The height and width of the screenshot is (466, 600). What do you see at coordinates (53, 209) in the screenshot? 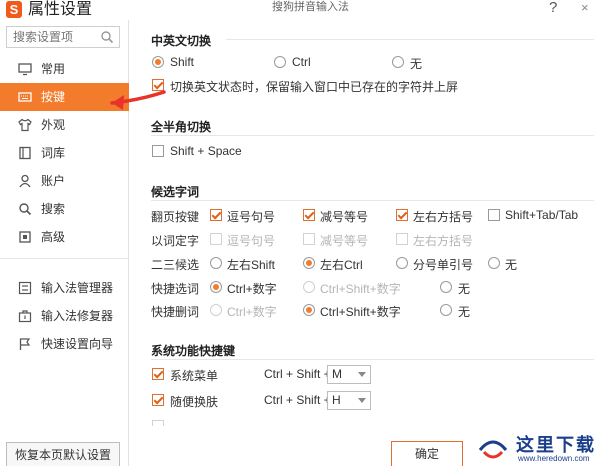
I see `sidebar-item-label: 搜索` at bounding box center [53, 209].